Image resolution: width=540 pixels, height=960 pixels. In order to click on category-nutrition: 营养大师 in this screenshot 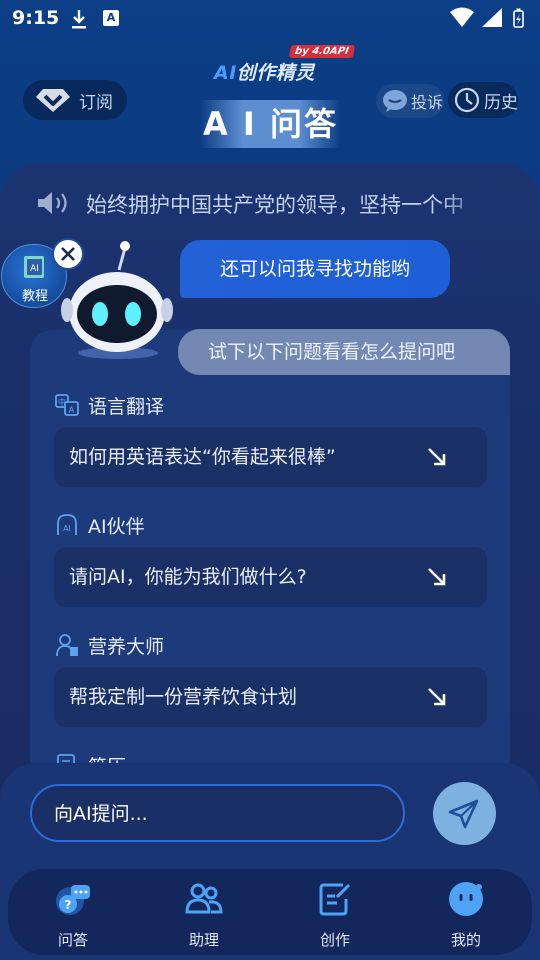, I will do `click(109, 645)`.